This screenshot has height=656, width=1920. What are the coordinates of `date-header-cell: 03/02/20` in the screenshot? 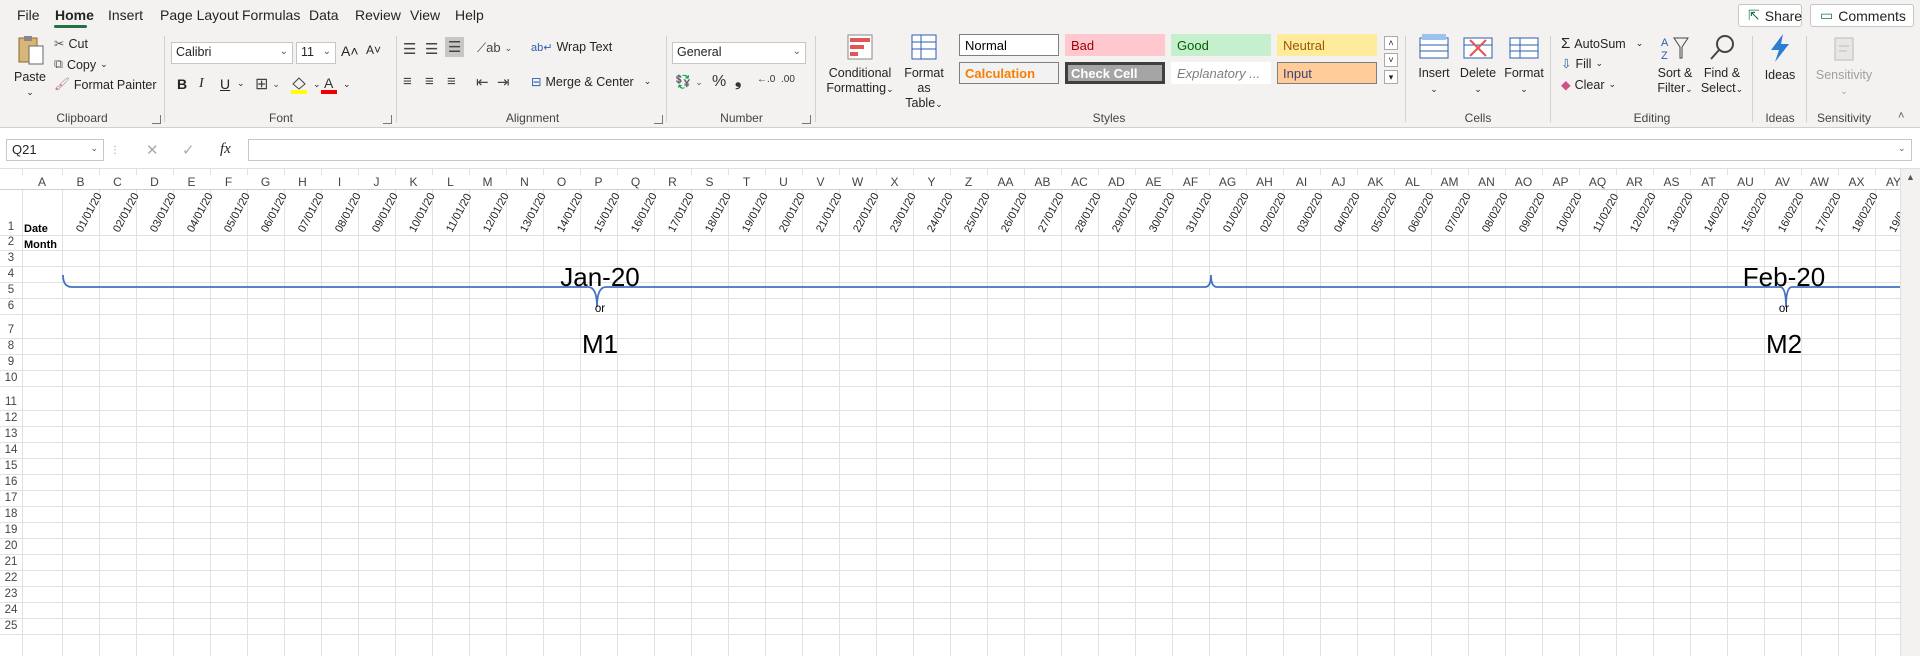 It's located at (1310, 212).